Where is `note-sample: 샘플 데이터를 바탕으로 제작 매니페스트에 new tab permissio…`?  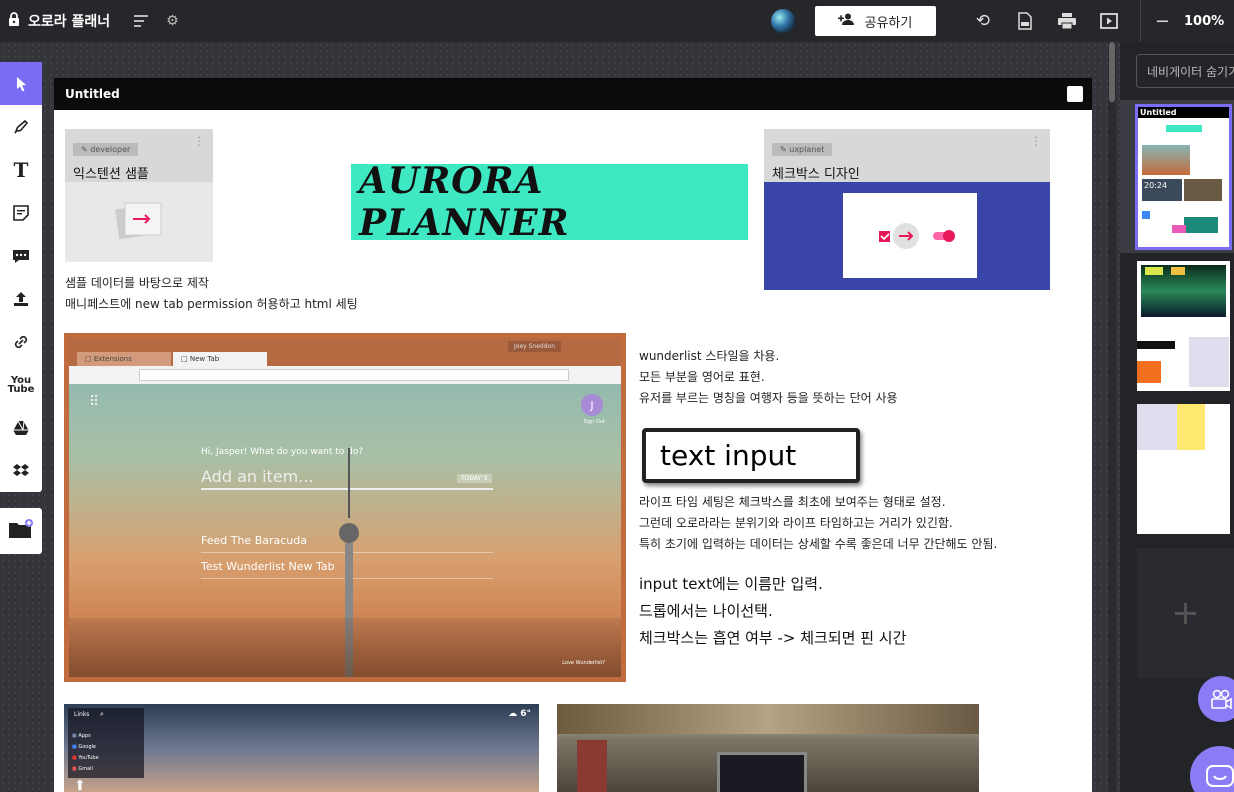
note-sample: 샘플 데이터를 바탕으로 제작 매니페스트에 new tab permissio… is located at coordinates (211, 294).